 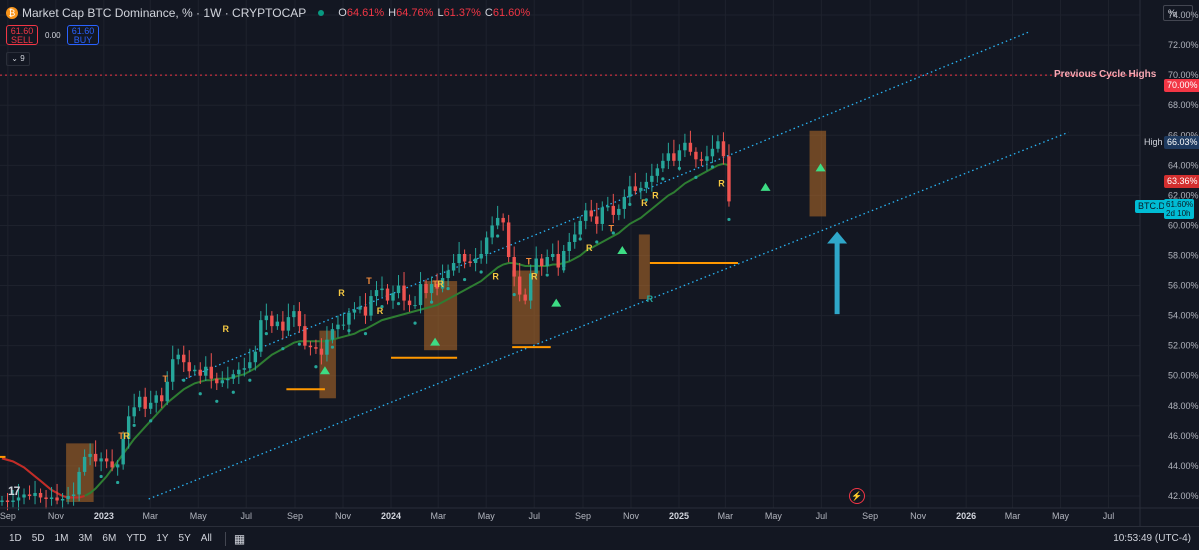 I want to click on high-value-tag: 66.03%, so click(x=1181, y=142).